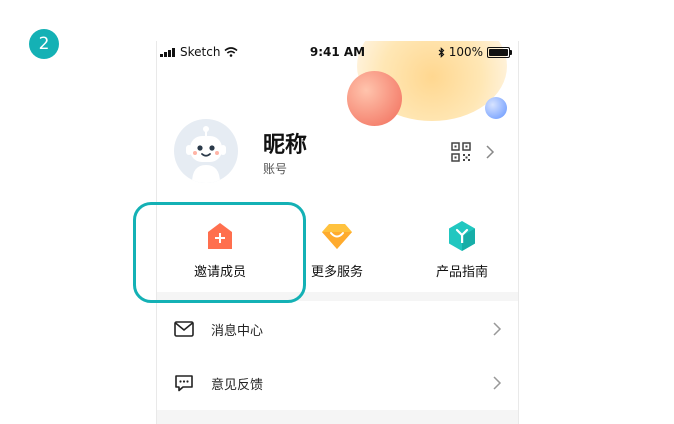  Describe the element at coordinates (465, 52) in the screenshot. I see `battery-percent: 100%` at that location.